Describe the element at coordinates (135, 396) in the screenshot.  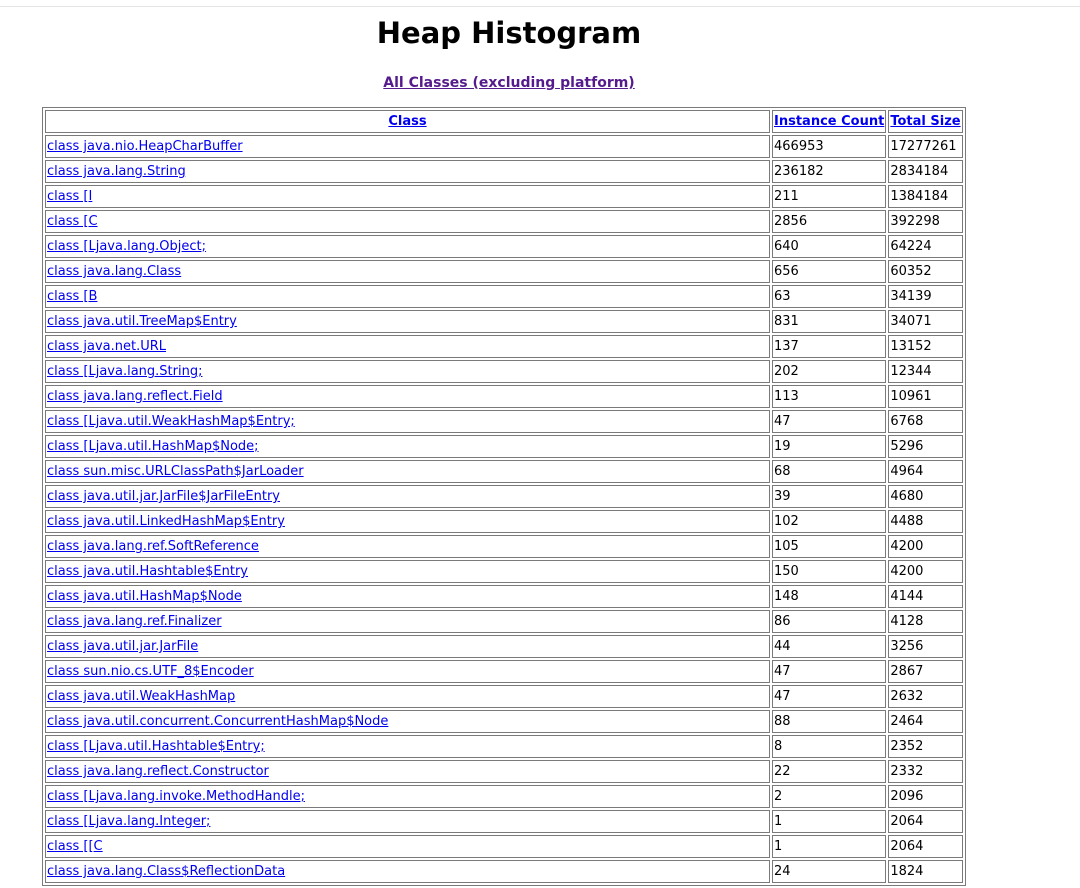
I see `class-link: class java.lang.reflect.Field` at that location.